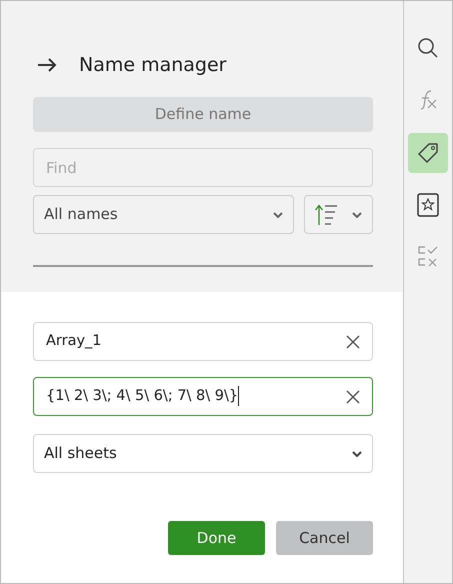  Describe the element at coordinates (47, 65) in the screenshot. I see `arrow-icon` at that location.